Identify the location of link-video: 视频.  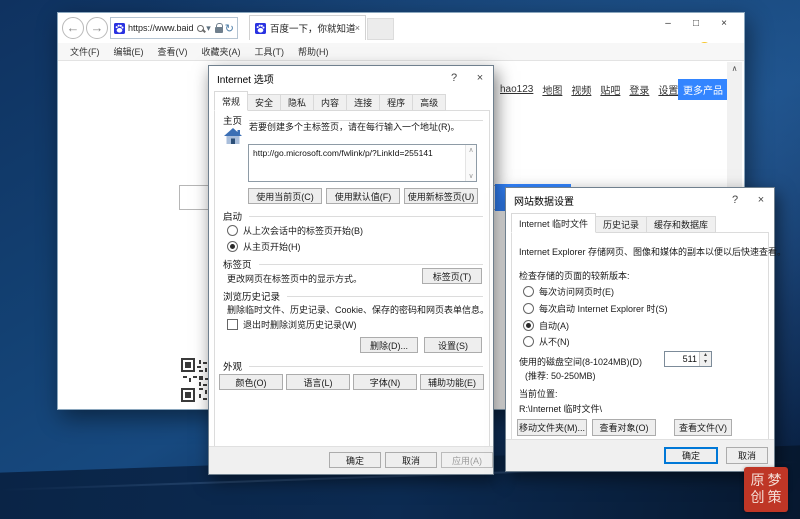
(581, 89).